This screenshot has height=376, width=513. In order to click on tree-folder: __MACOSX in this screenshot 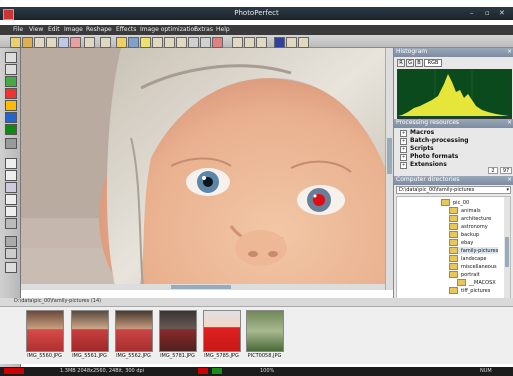, I will do `click(476, 282)`.